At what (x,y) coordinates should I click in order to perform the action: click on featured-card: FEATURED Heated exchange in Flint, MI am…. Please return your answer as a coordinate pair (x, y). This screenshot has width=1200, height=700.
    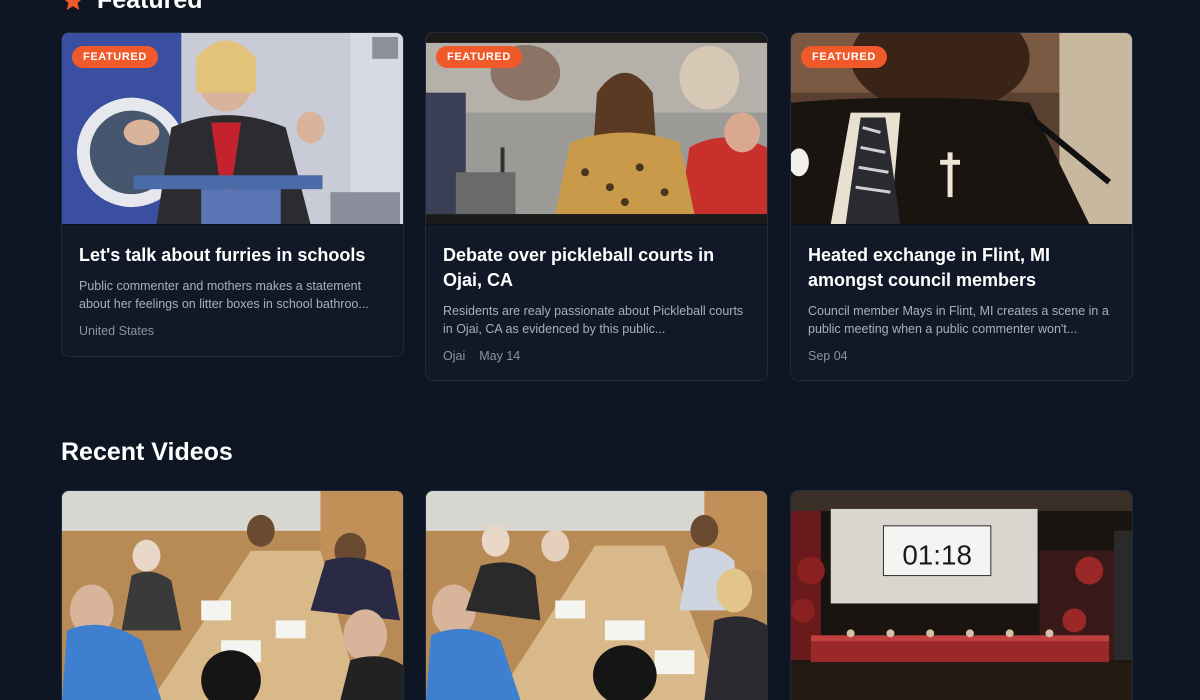
    Looking at the image, I should click on (961, 206).